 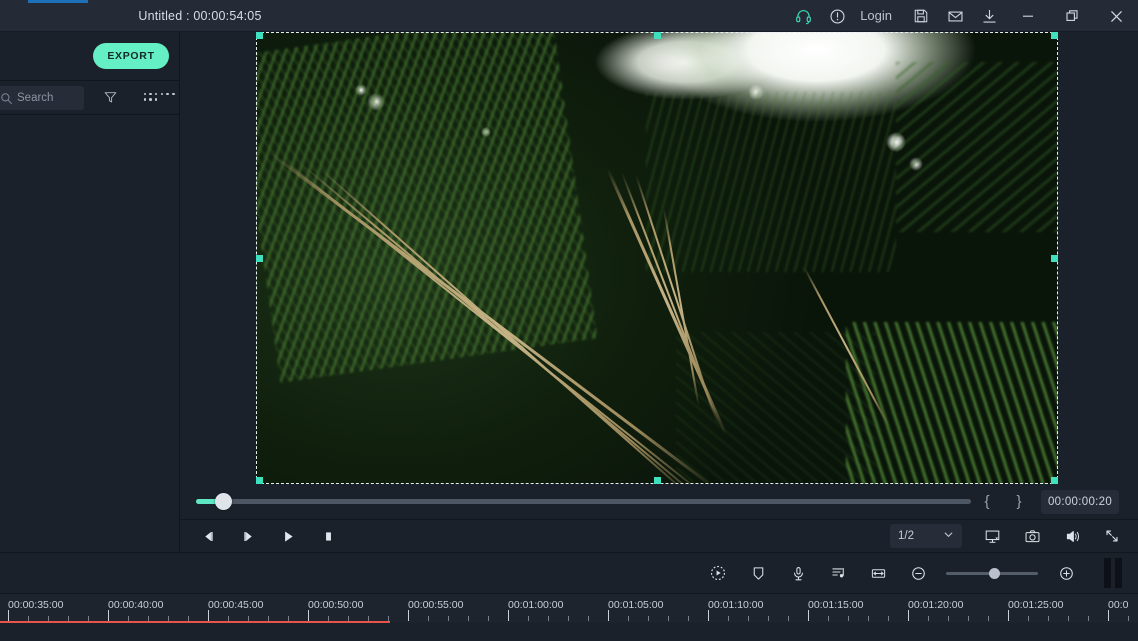 What do you see at coordinates (259, 35) in the screenshot?
I see `resize-handle-top-left` at bounding box center [259, 35].